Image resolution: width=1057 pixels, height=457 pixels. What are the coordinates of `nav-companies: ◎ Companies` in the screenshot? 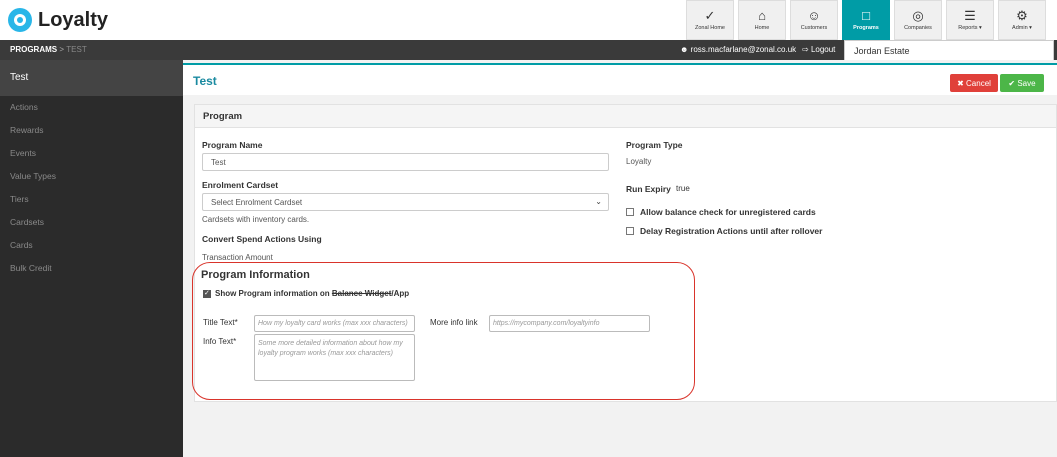 It's located at (918, 20).